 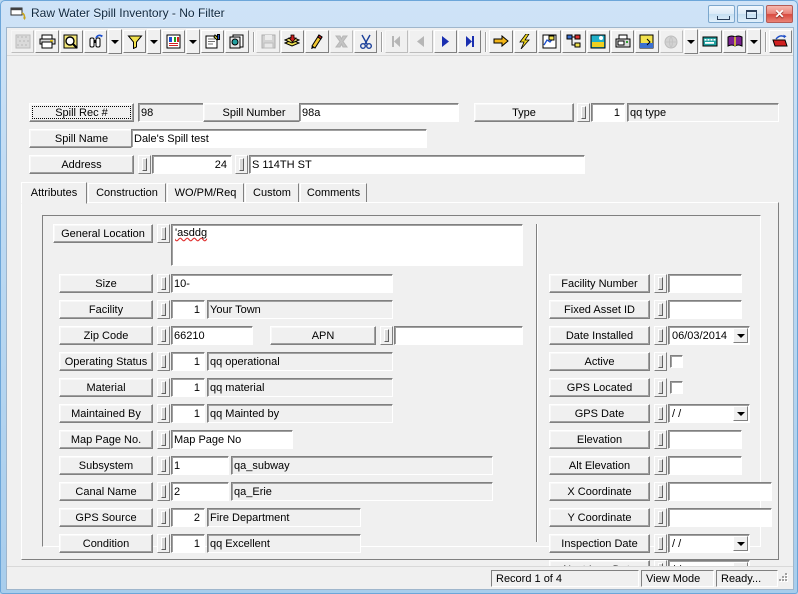 I want to click on address-number-field: 24, so click(x=192, y=164).